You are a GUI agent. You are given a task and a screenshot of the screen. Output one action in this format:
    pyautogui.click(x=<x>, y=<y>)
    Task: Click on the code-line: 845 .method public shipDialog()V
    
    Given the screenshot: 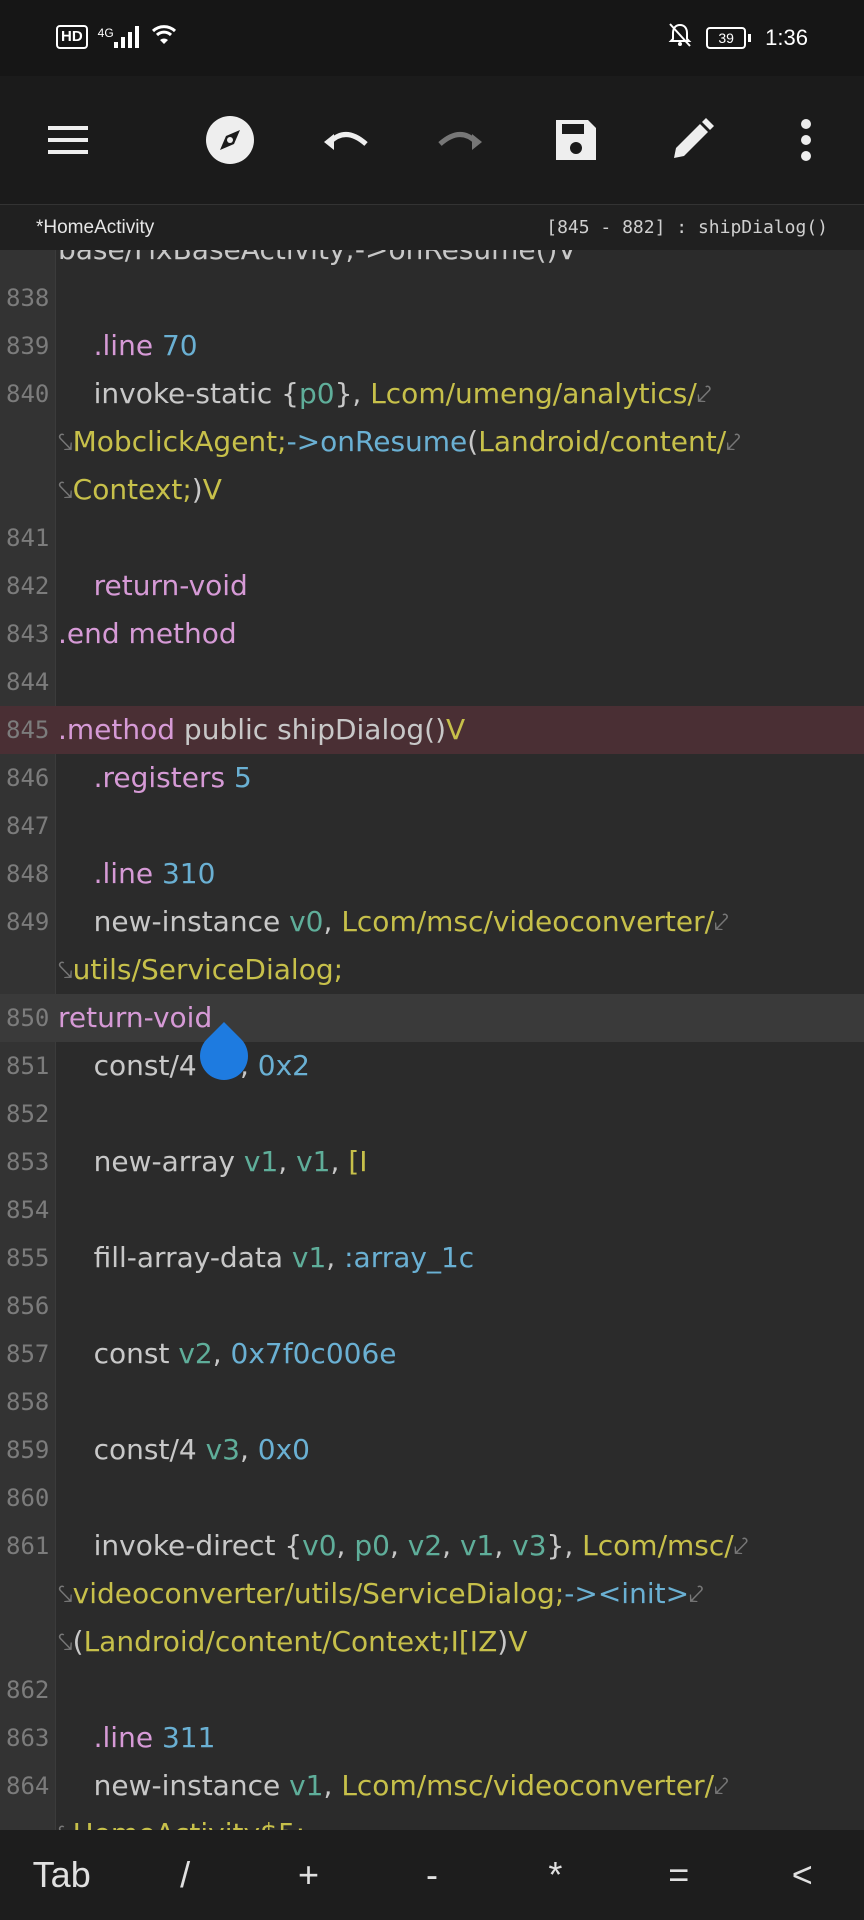 What is the action you would take?
    pyautogui.click(x=432, y=730)
    